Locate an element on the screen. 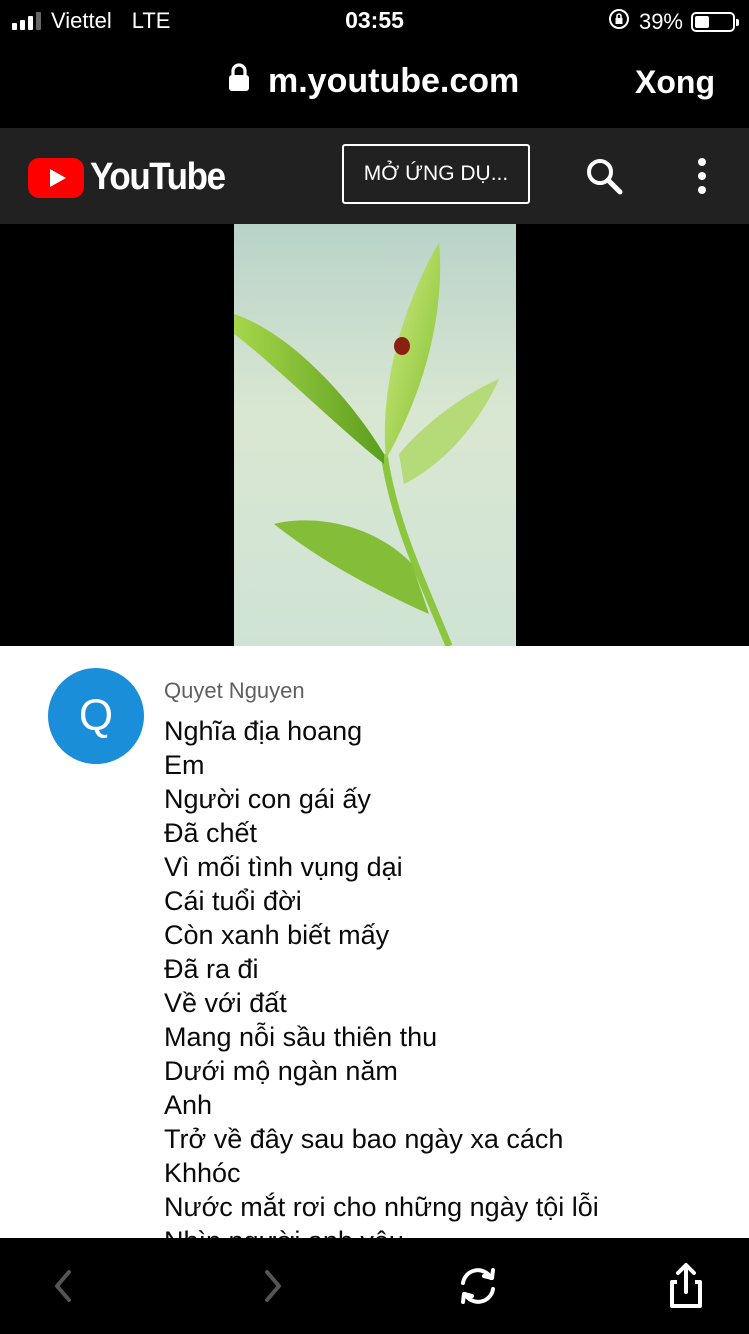 This screenshot has width=749, height=1334. comment-line: Em is located at coordinates (184, 765).